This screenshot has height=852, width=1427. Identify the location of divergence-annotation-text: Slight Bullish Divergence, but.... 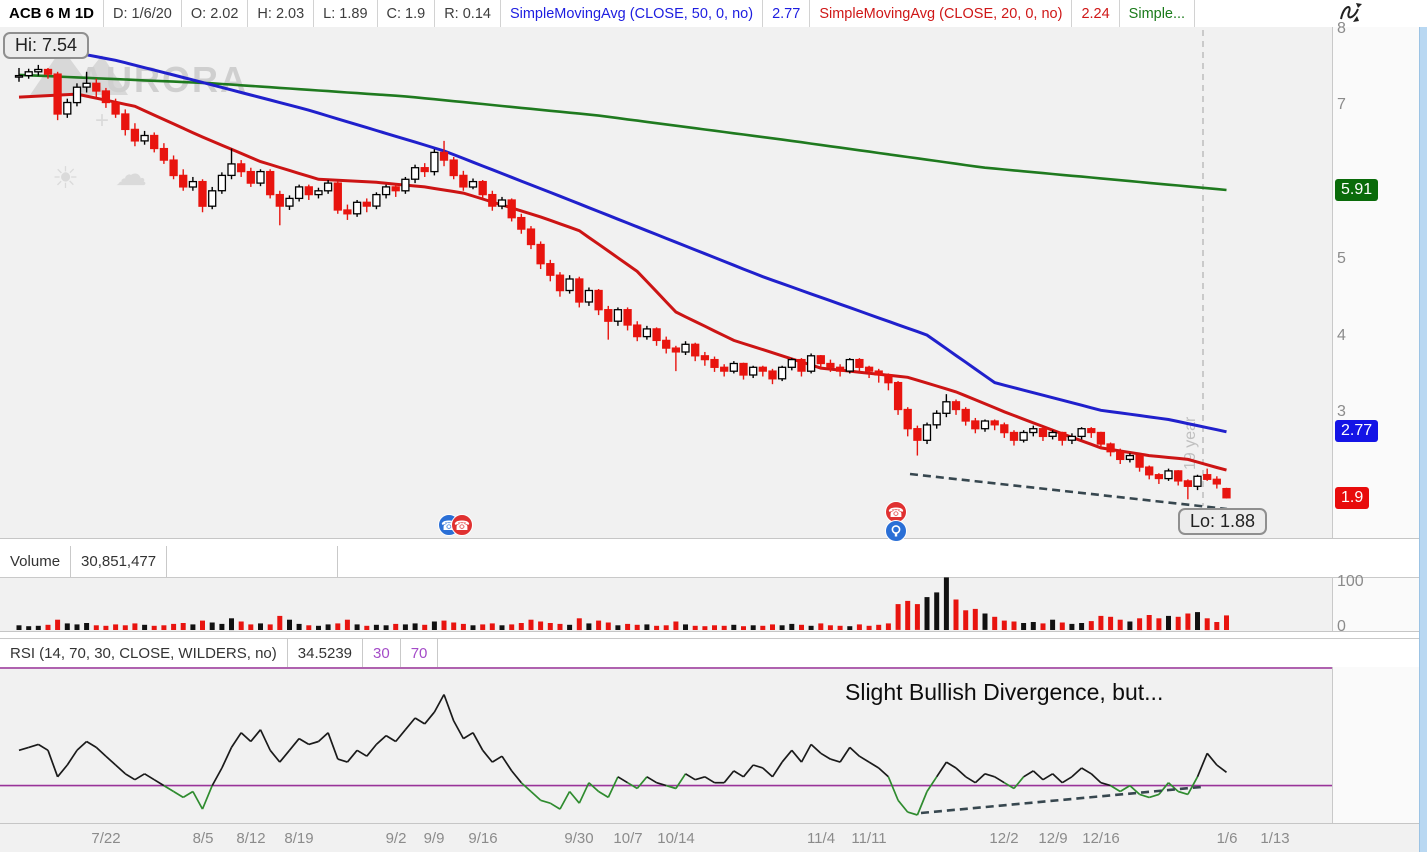
(1004, 692).